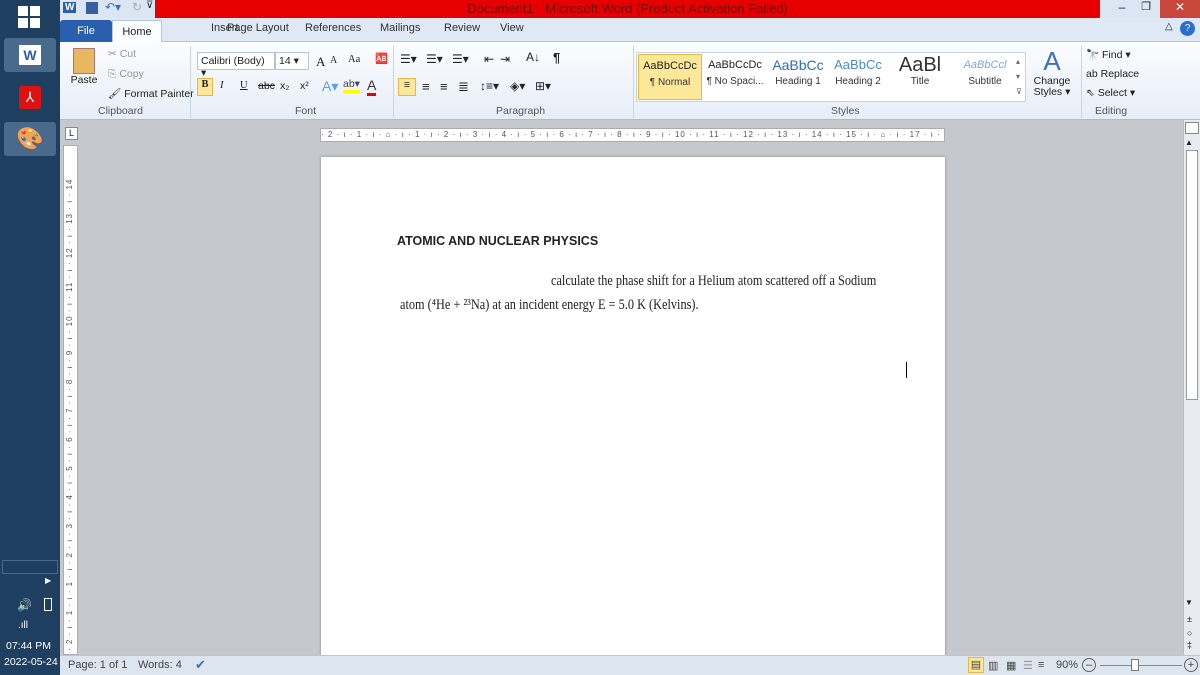  I want to click on full-screen-reading-icon: ▥, so click(993, 665).